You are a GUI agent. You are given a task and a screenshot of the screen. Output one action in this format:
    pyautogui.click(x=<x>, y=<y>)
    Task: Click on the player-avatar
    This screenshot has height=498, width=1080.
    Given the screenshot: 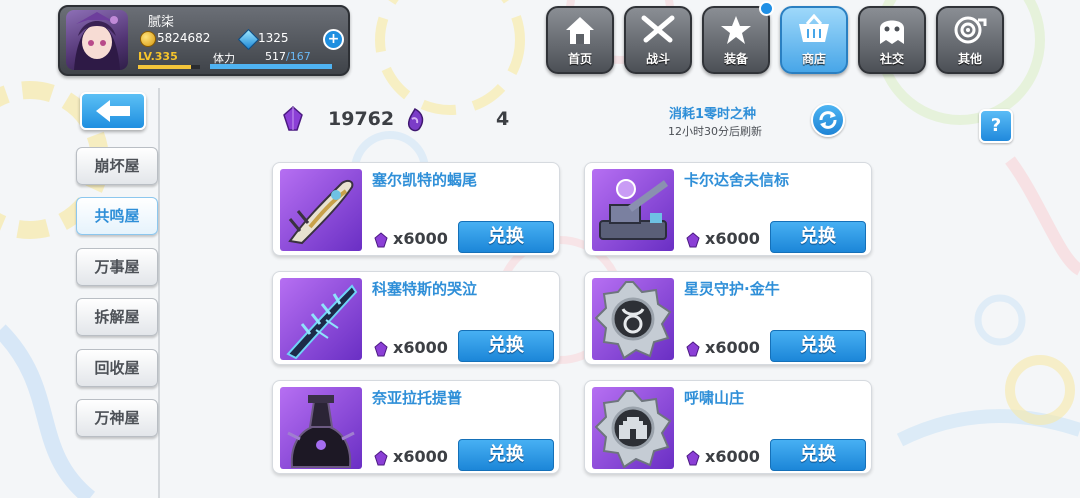 What is the action you would take?
    pyautogui.click(x=97, y=40)
    